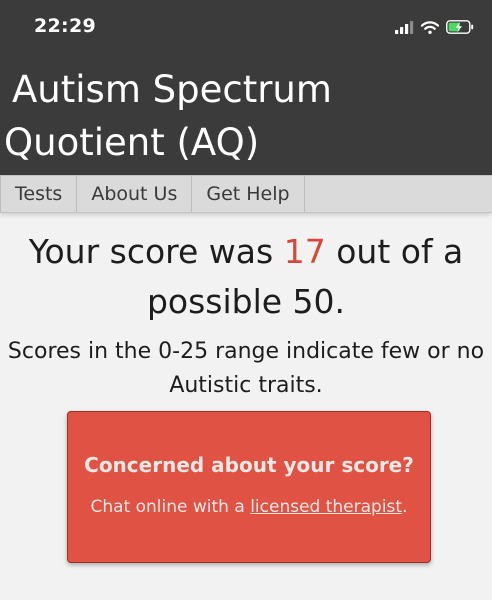 This screenshot has height=600, width=492. Describe the element at coordinates (39, 194) in the screenshot. I see `nav-item-tests: Tests` at that location.